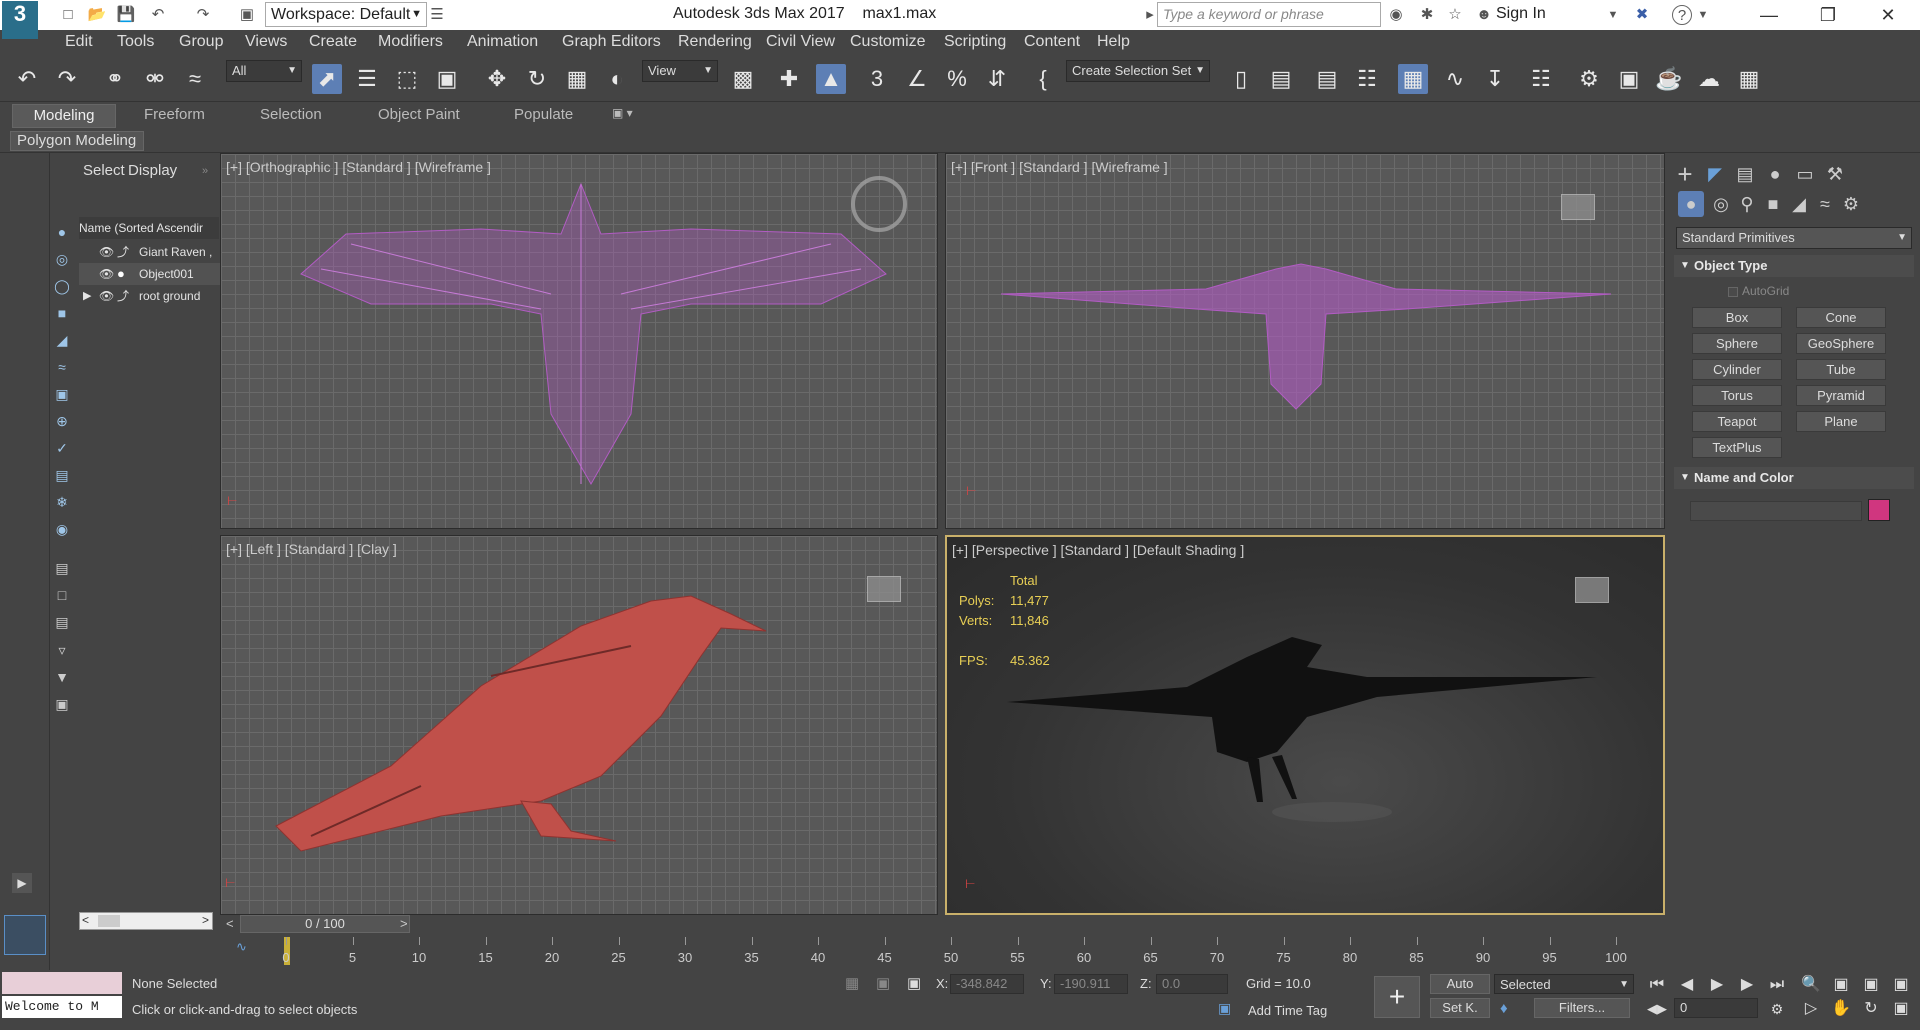  I want to click on selection-lock-icon: ▣, so click(883, 983).